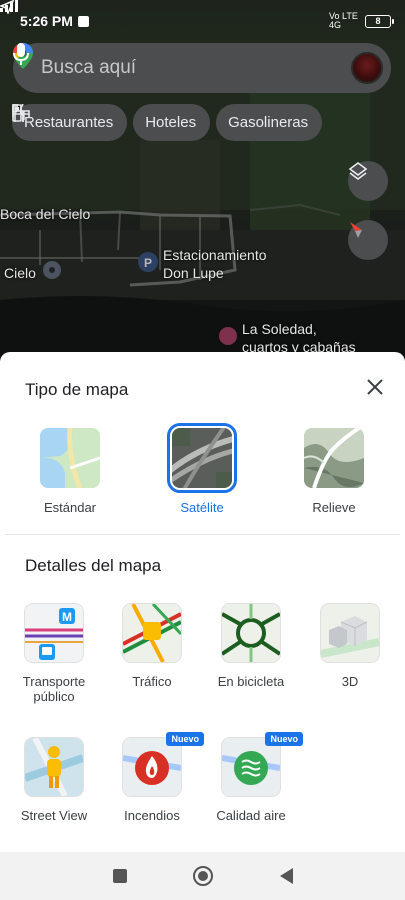  I want to click on compass-button, so click(368, 240).